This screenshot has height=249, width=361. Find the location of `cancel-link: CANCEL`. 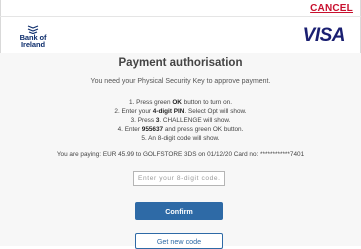

cancel-link: CANCEL is located at coordinates (331, 8).